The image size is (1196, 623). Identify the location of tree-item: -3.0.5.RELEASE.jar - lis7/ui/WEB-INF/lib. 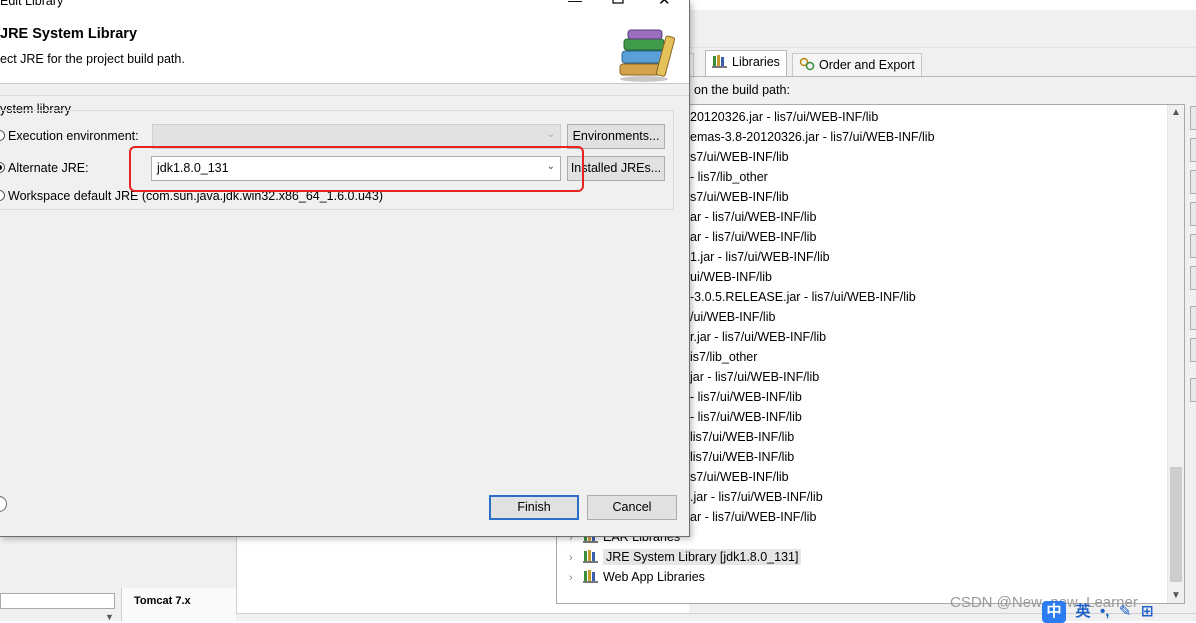
(803, 297).